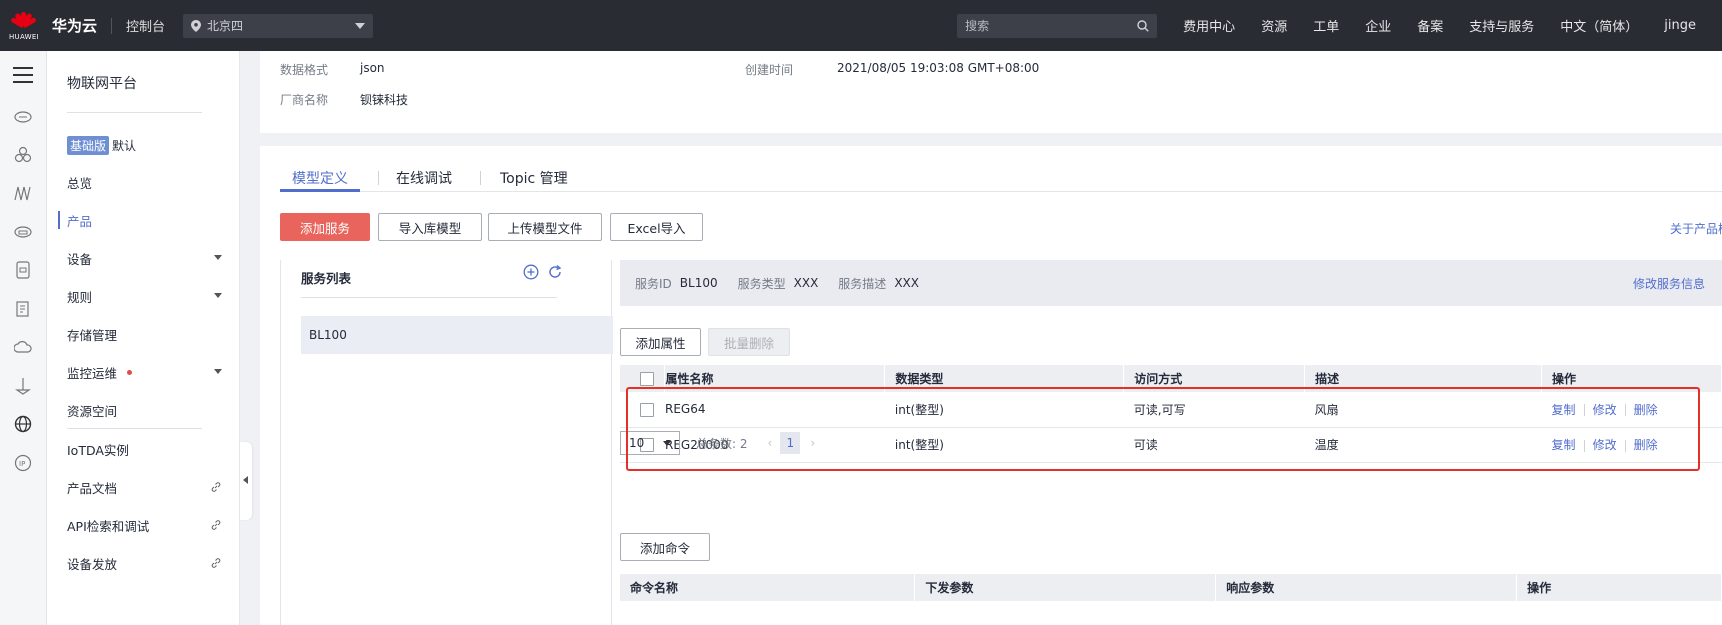 The width and height of the screenshot is (1722, 625). Describe the element at coordinates (325, 227) in the screenshot. I see `add-service-button: 添加服务` at that location.